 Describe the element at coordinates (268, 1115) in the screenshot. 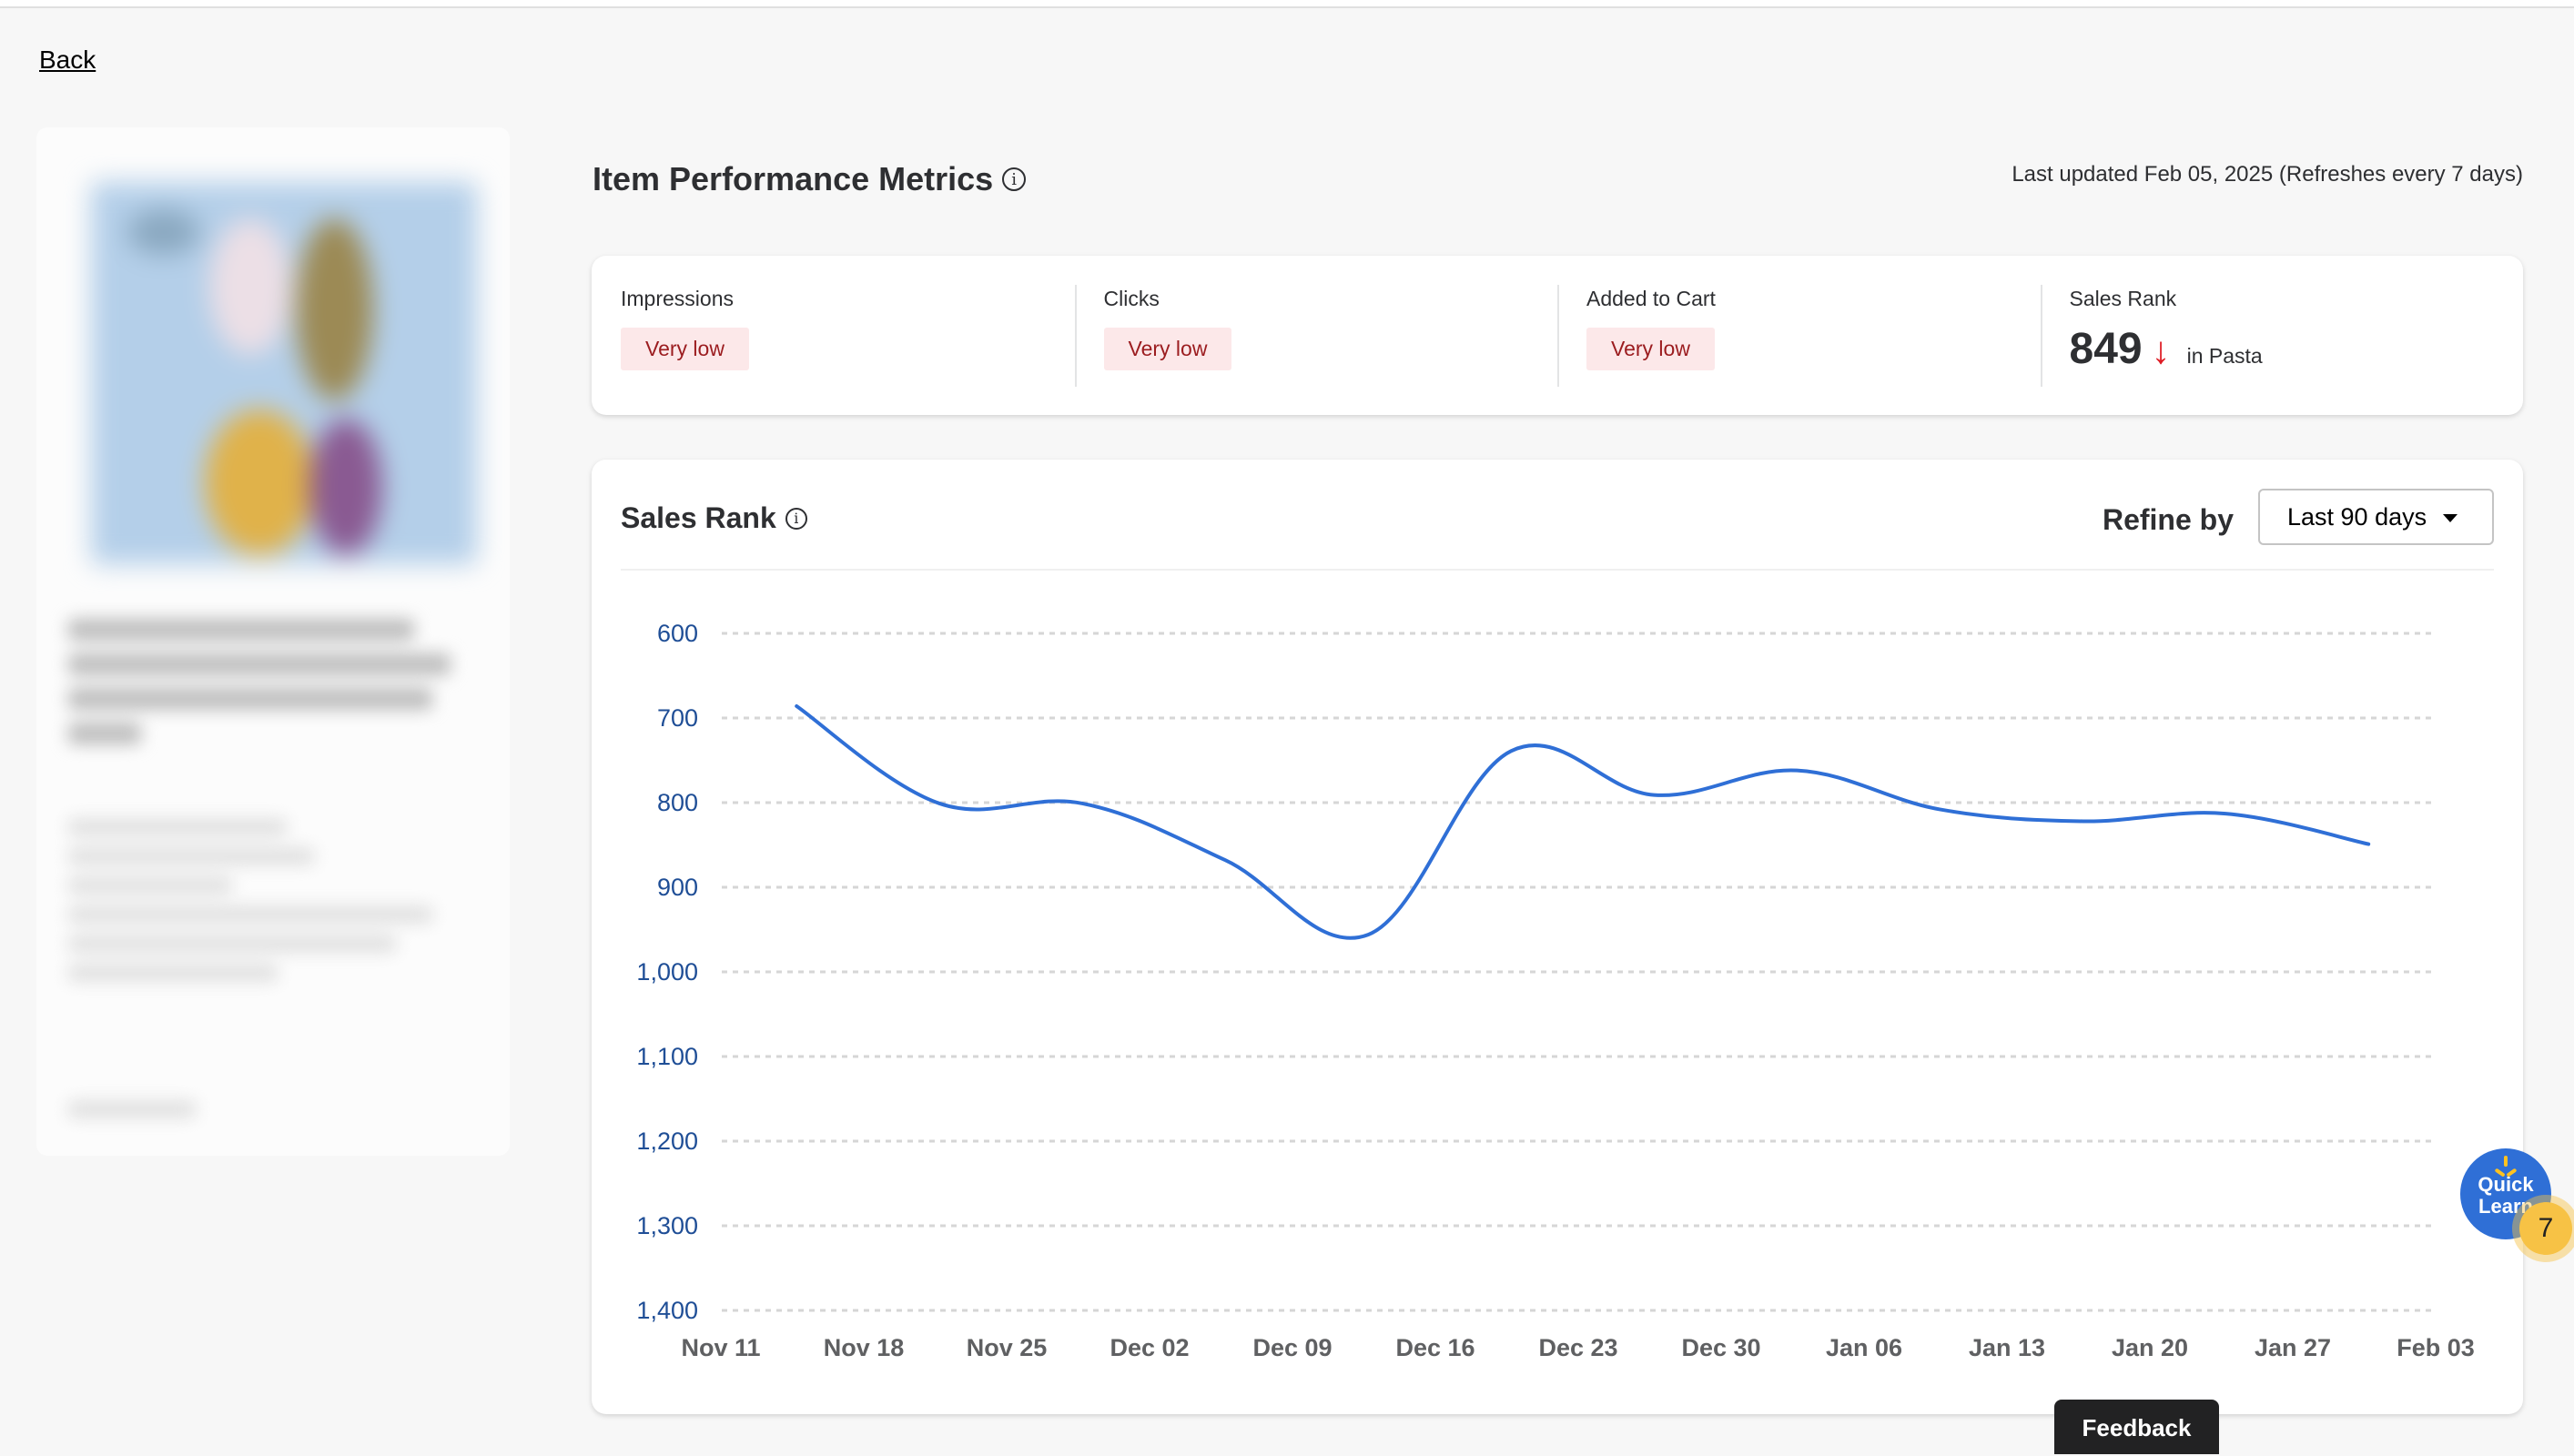

I see `product-link-blurred` at that location.